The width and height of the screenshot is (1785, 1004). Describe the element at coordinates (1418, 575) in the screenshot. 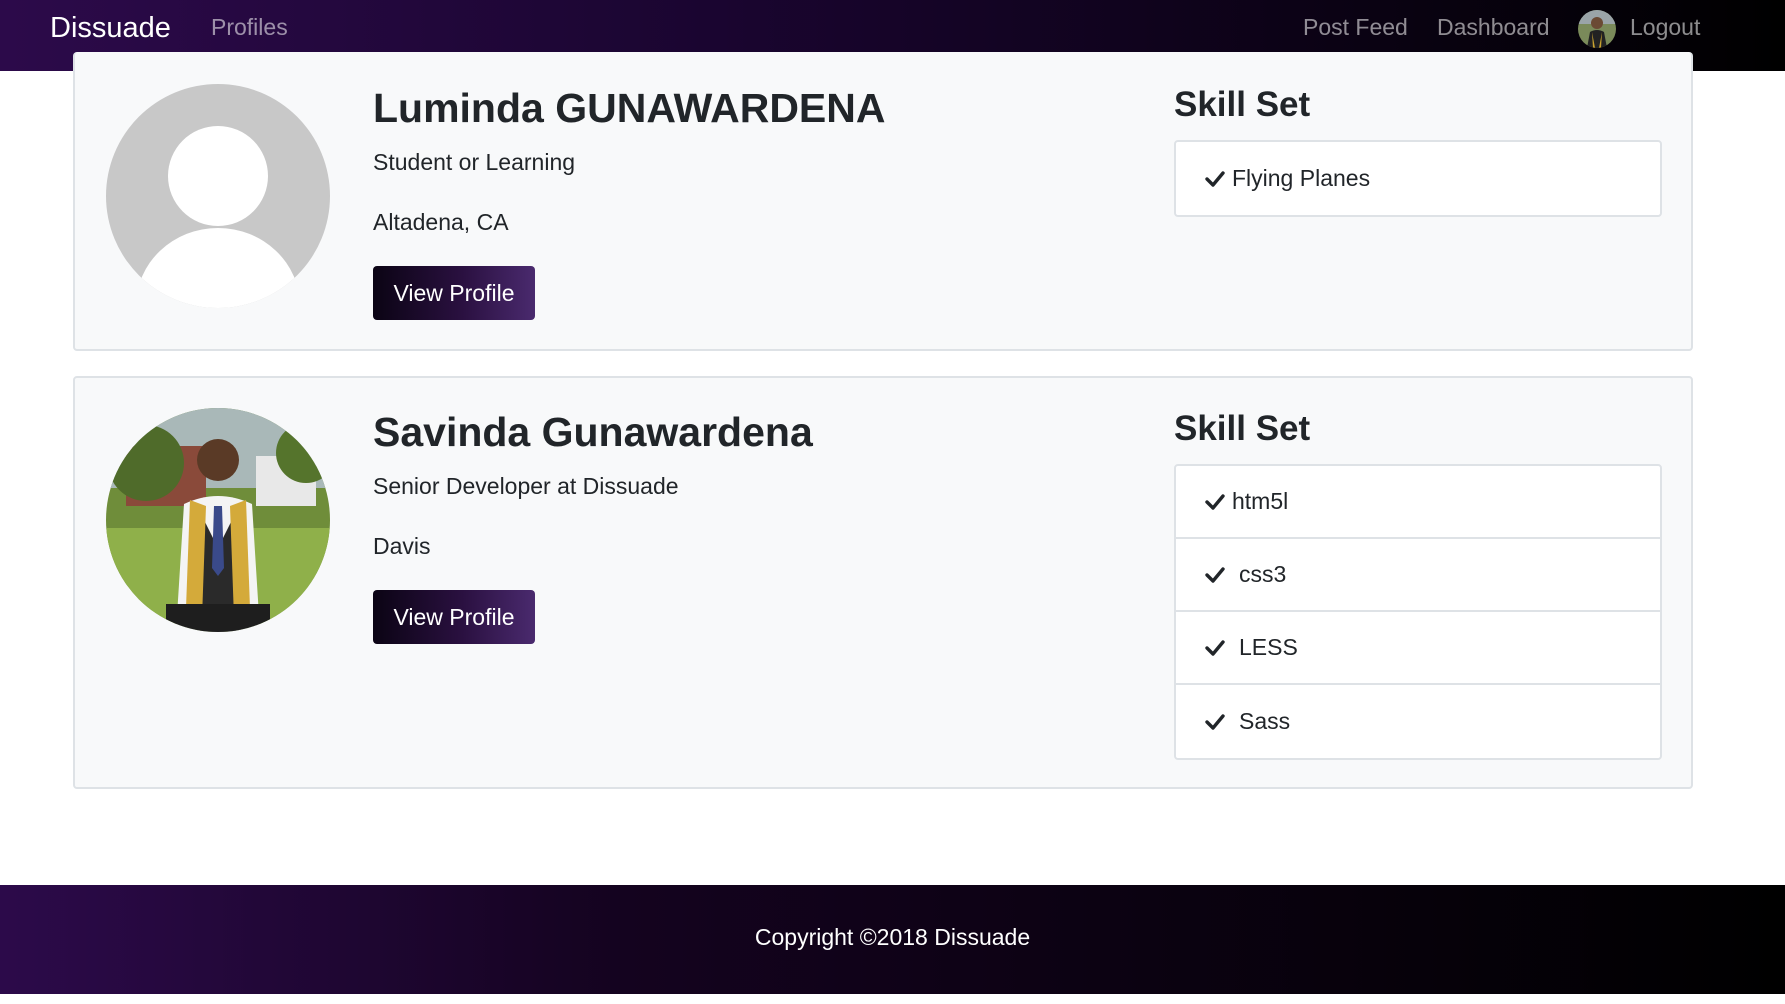

I see `skill-item: css3` at that location.